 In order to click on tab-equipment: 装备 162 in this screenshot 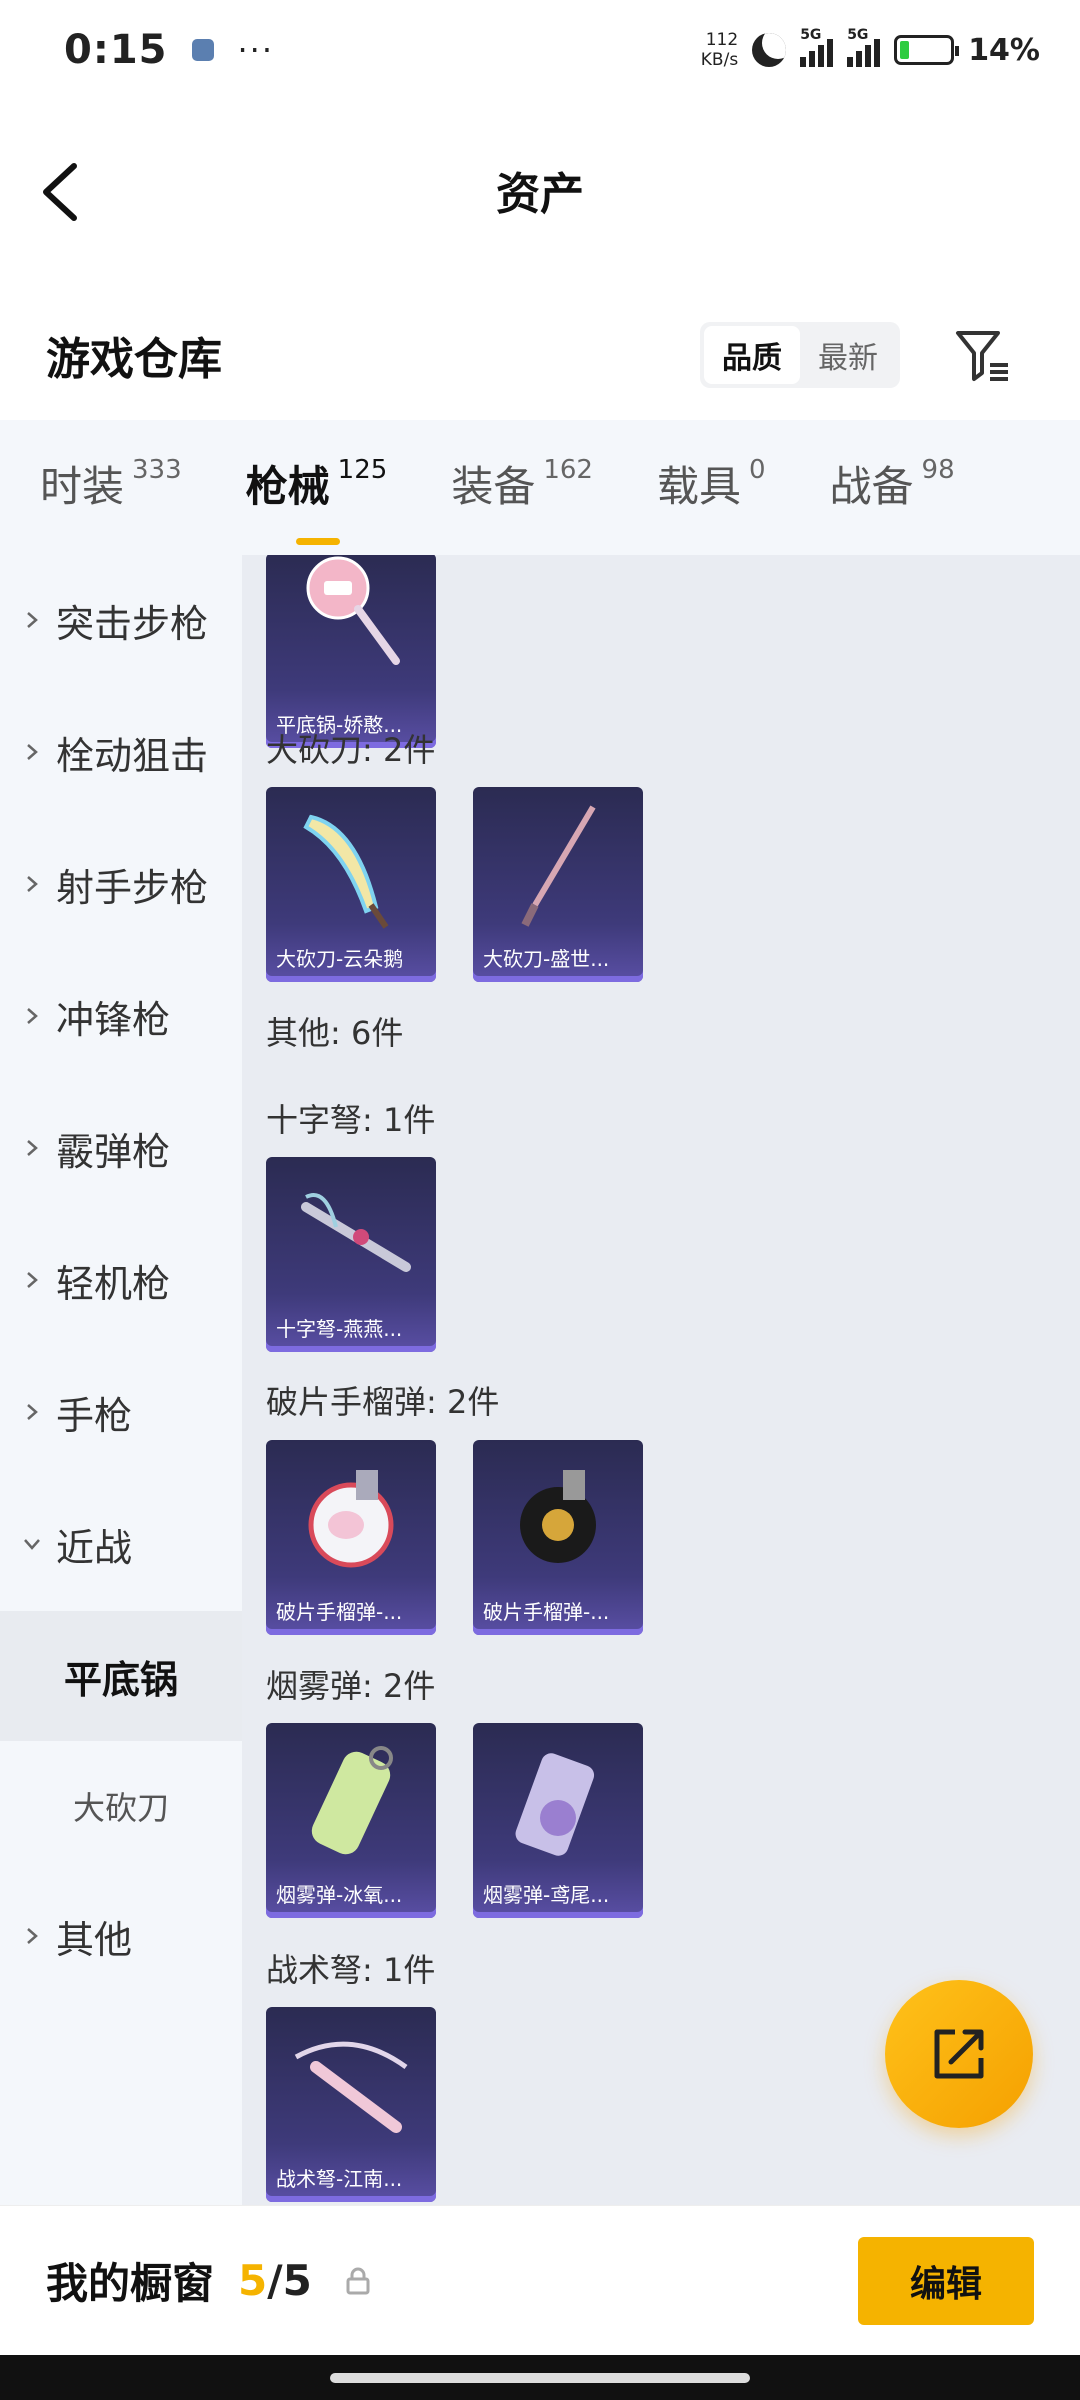, I will do `click(522, 488)`.